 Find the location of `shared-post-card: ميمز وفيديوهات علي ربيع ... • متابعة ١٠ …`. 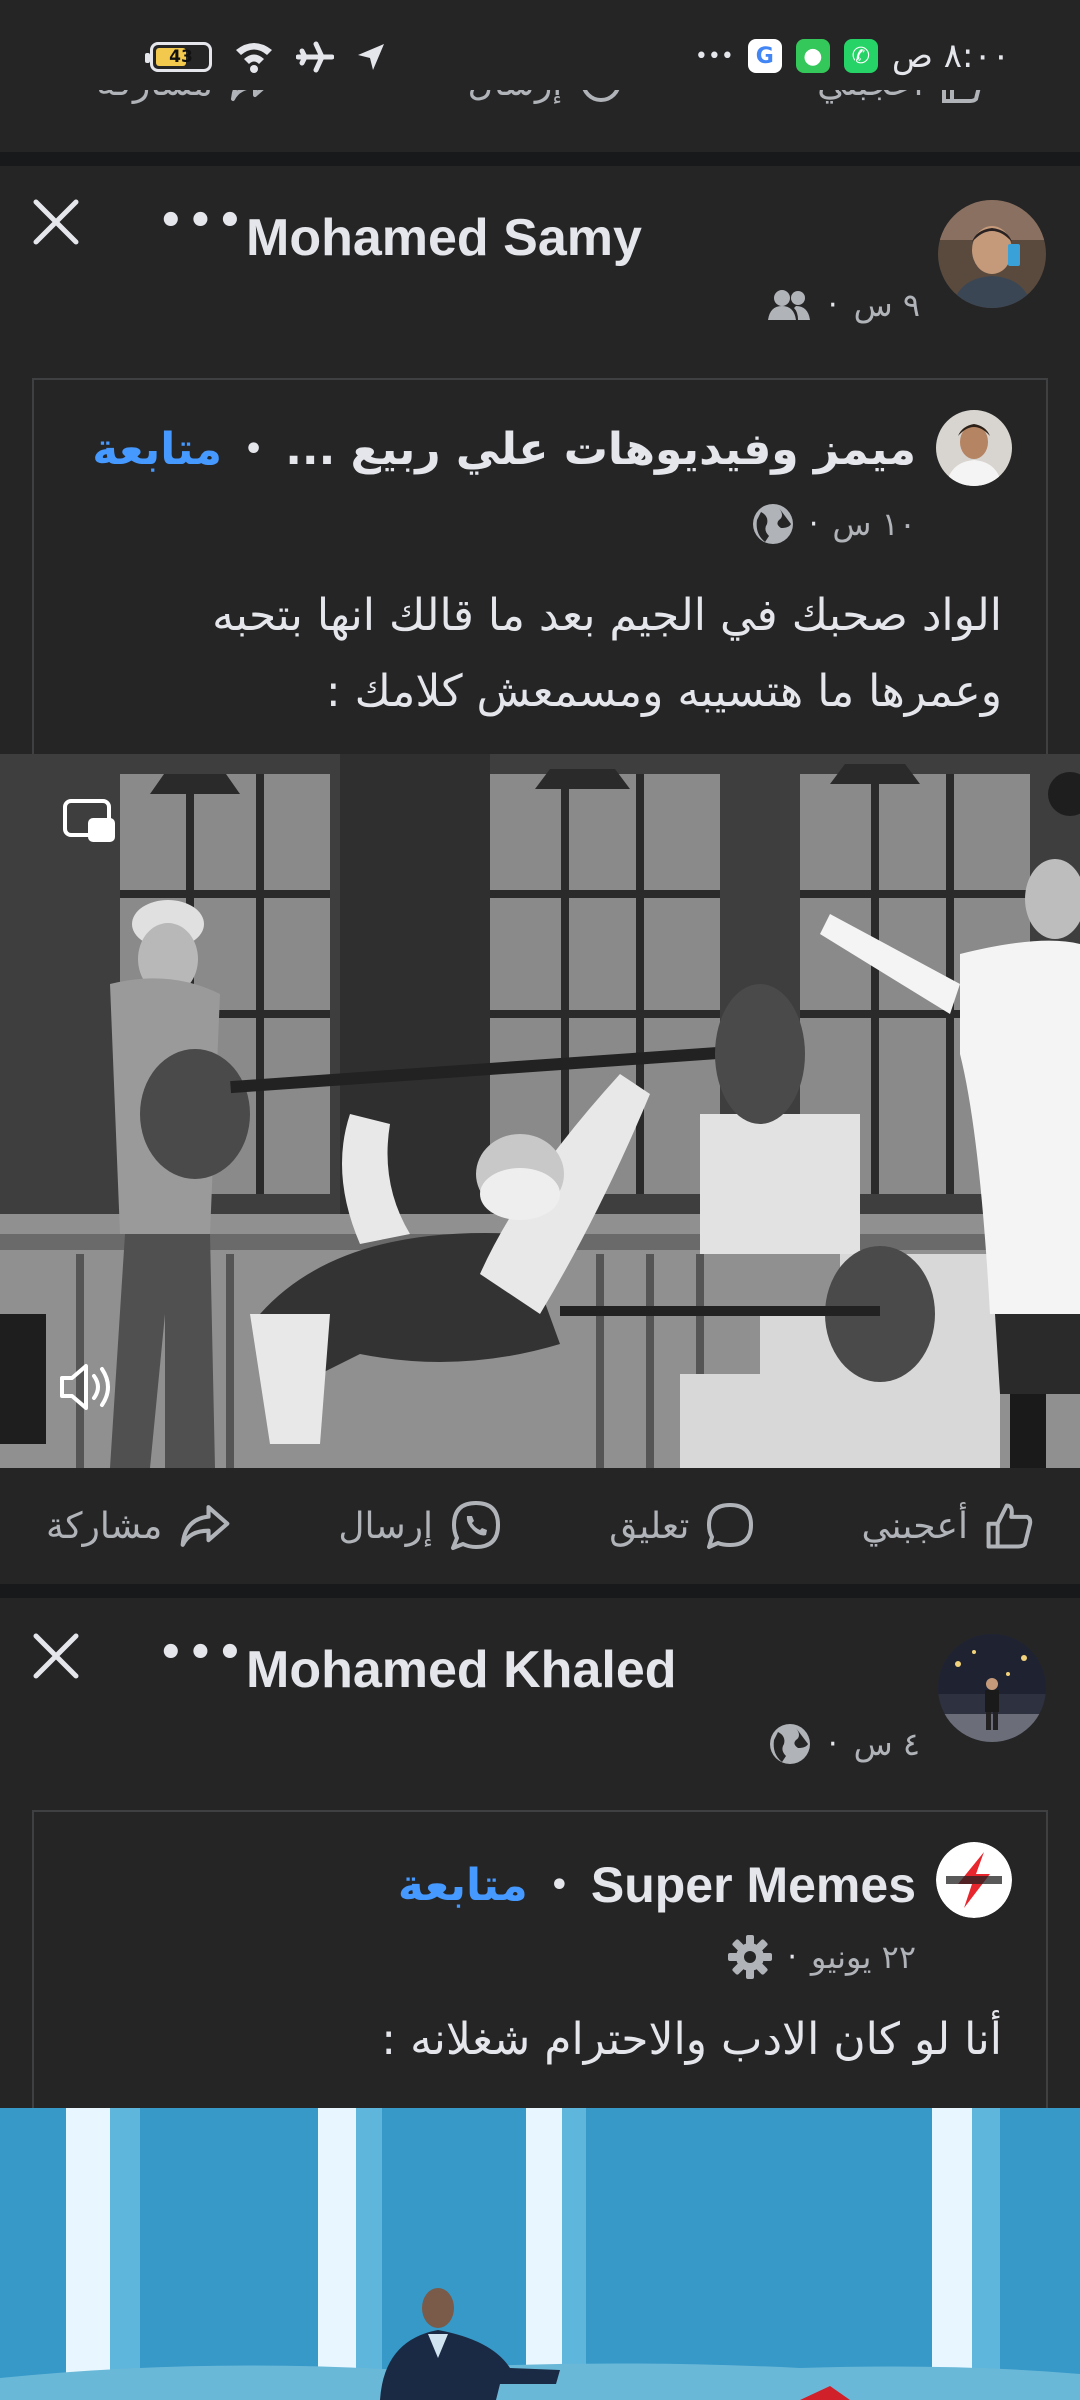

shared-post-card: ميمز وفيديوهات علي ربيع ... • متابعة ١٠ … is located at coordinates (540, 567).